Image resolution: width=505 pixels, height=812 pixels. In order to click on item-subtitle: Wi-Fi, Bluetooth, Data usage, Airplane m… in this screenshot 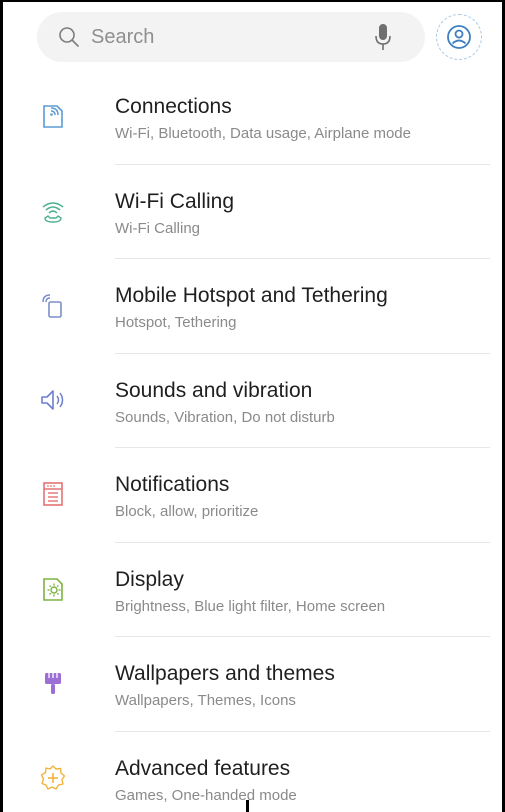, I will do `click(263, 133)`.